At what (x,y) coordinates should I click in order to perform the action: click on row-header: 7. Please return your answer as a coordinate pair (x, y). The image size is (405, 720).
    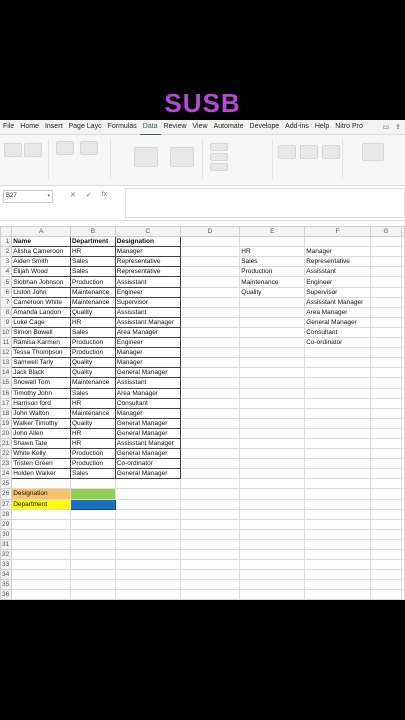
    Looking at the image, I should click on (6, 302).